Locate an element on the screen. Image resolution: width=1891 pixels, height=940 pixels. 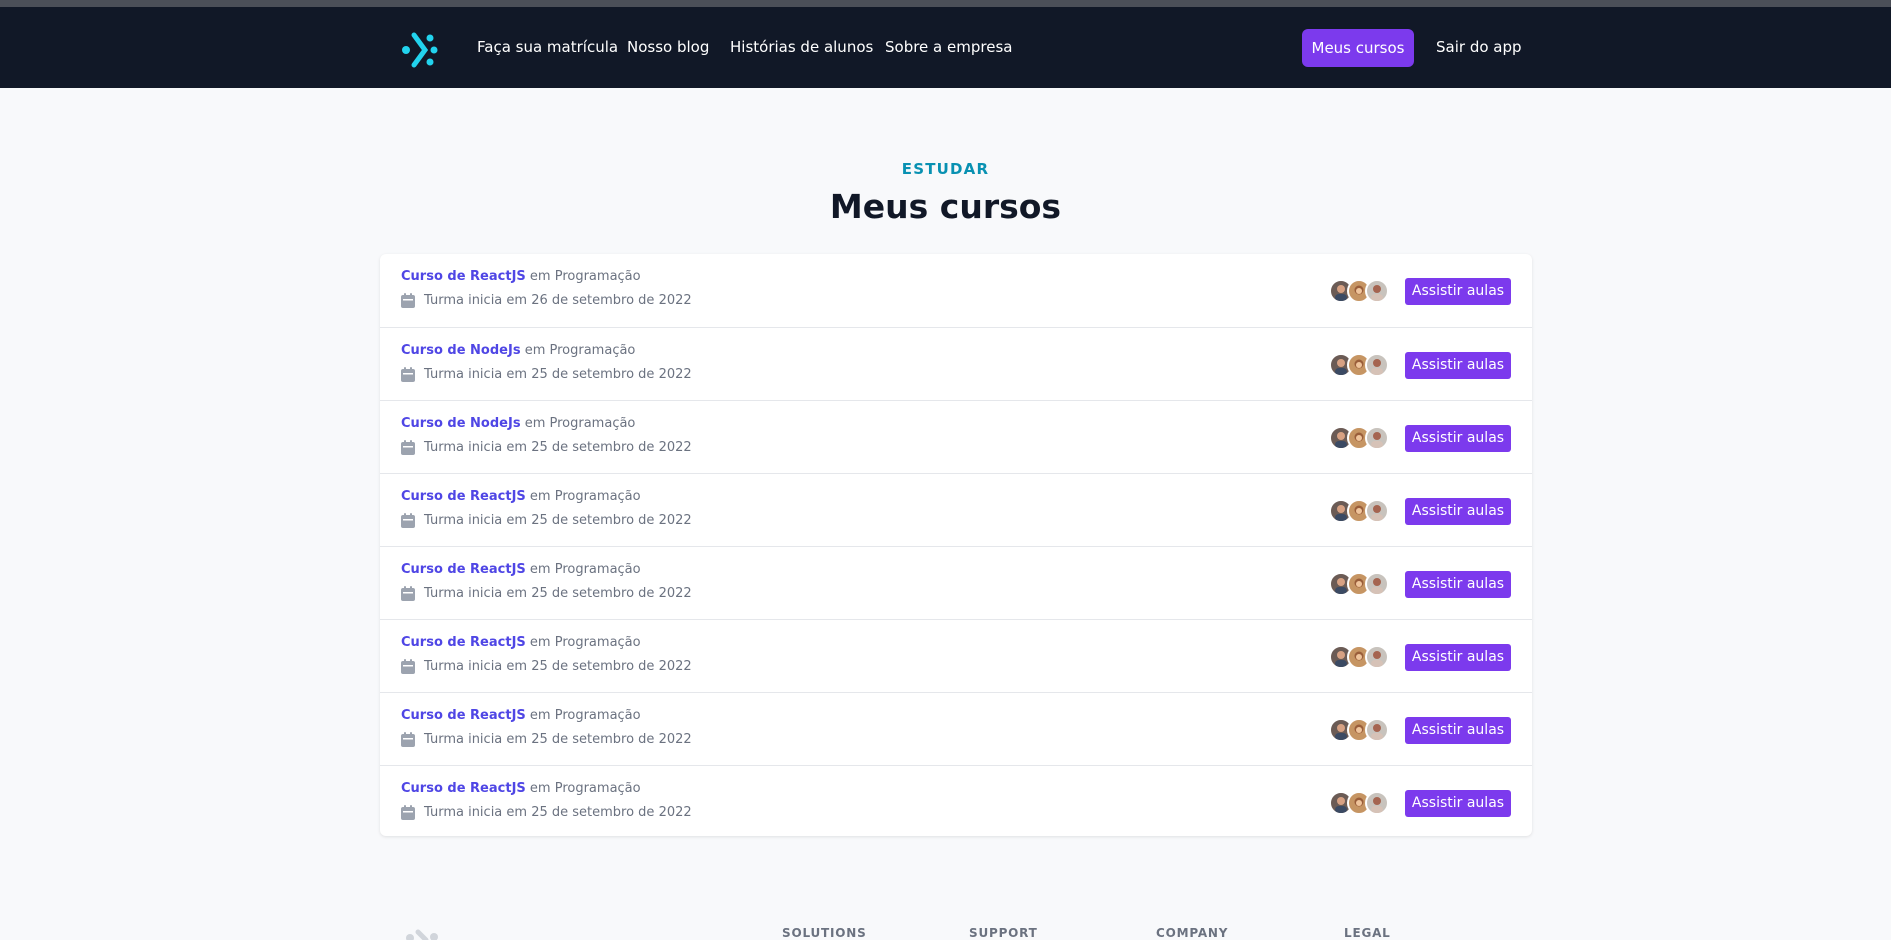
footer-heading-company: COMPANY is located at coordinates (1192, 933).